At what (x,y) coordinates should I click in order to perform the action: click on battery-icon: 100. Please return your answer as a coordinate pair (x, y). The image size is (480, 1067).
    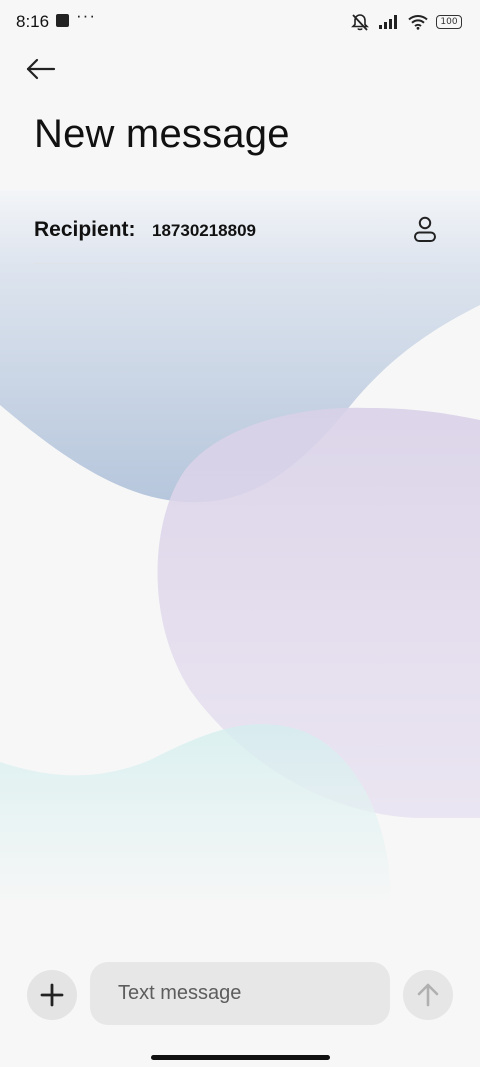
    Looking at the image, I should click on (449, 22).